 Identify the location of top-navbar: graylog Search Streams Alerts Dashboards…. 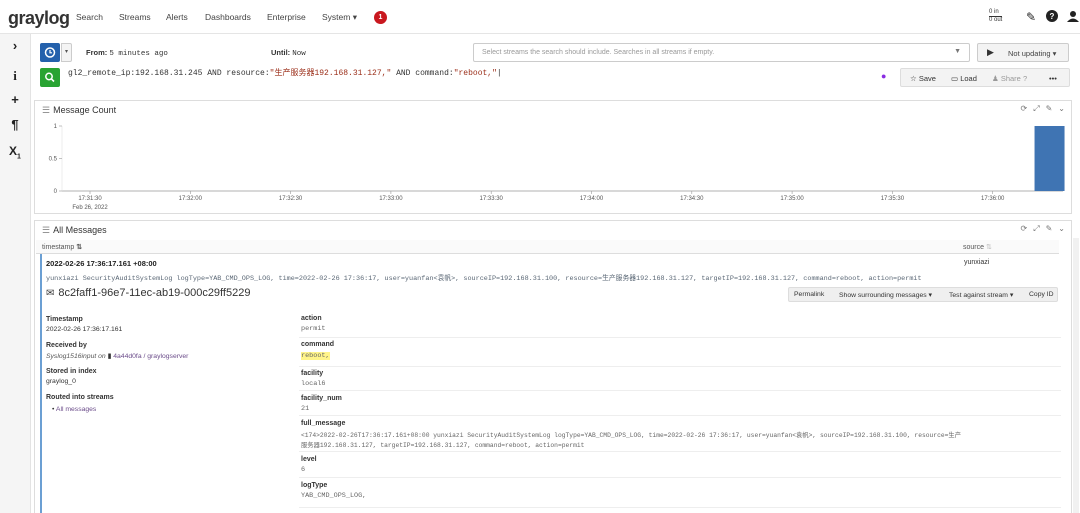
(540, 17).